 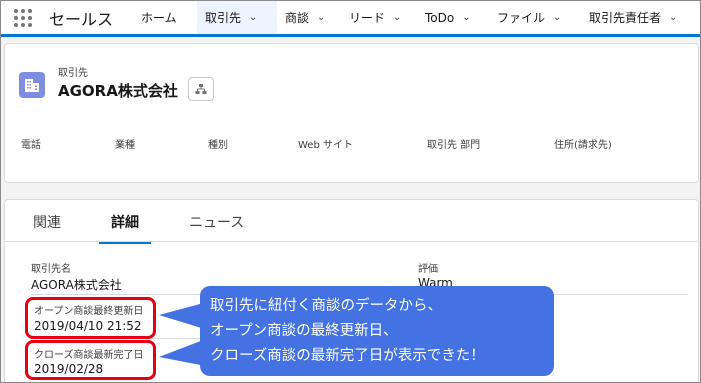 What do you see at coordinates (304, 331) in the screenshot?
I see `callout-line: オープン商談の最終更新日、` at bounding box center [304, 331].